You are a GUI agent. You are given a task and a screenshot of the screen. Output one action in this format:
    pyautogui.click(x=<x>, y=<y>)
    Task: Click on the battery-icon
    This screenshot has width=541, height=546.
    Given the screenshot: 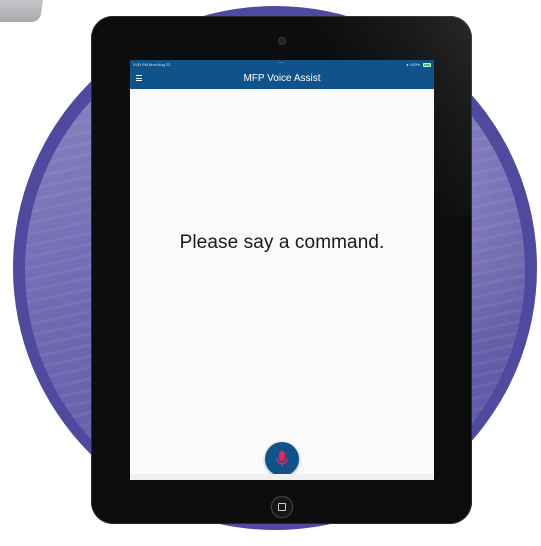 What is the action you would take?
    pyautogui.click(x=427, y=64)
    